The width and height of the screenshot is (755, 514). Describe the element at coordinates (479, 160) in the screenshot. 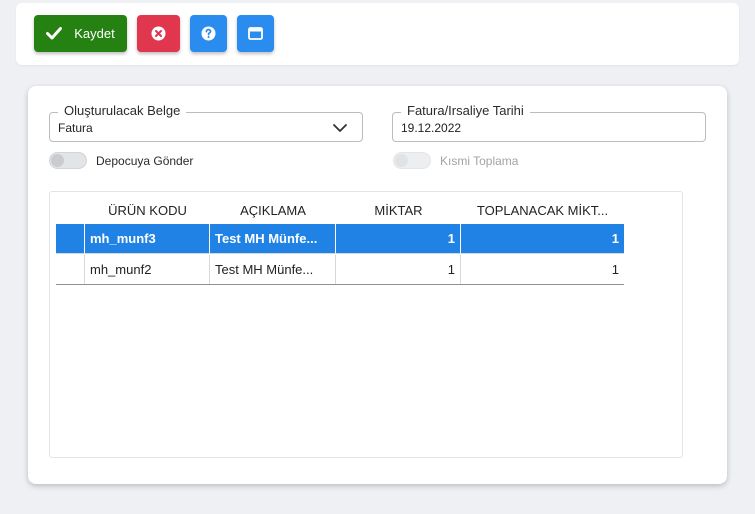

I see `kismi-toplama-label: Kısmi Toplama` at that location.